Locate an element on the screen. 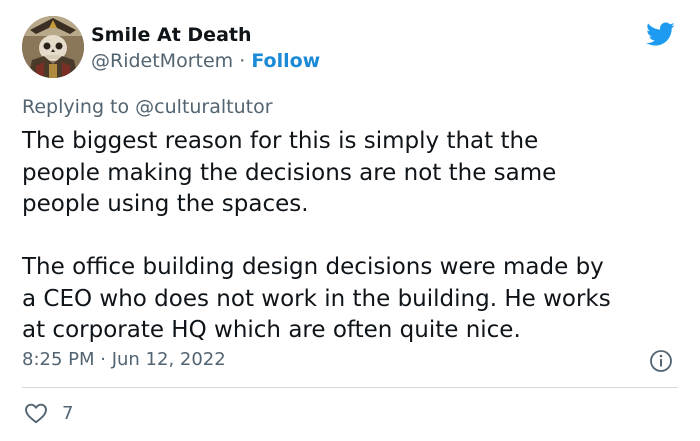 The height and width of the screenshot is (441, 700). twitter-bird-icon is located at coordinates (660, 34).